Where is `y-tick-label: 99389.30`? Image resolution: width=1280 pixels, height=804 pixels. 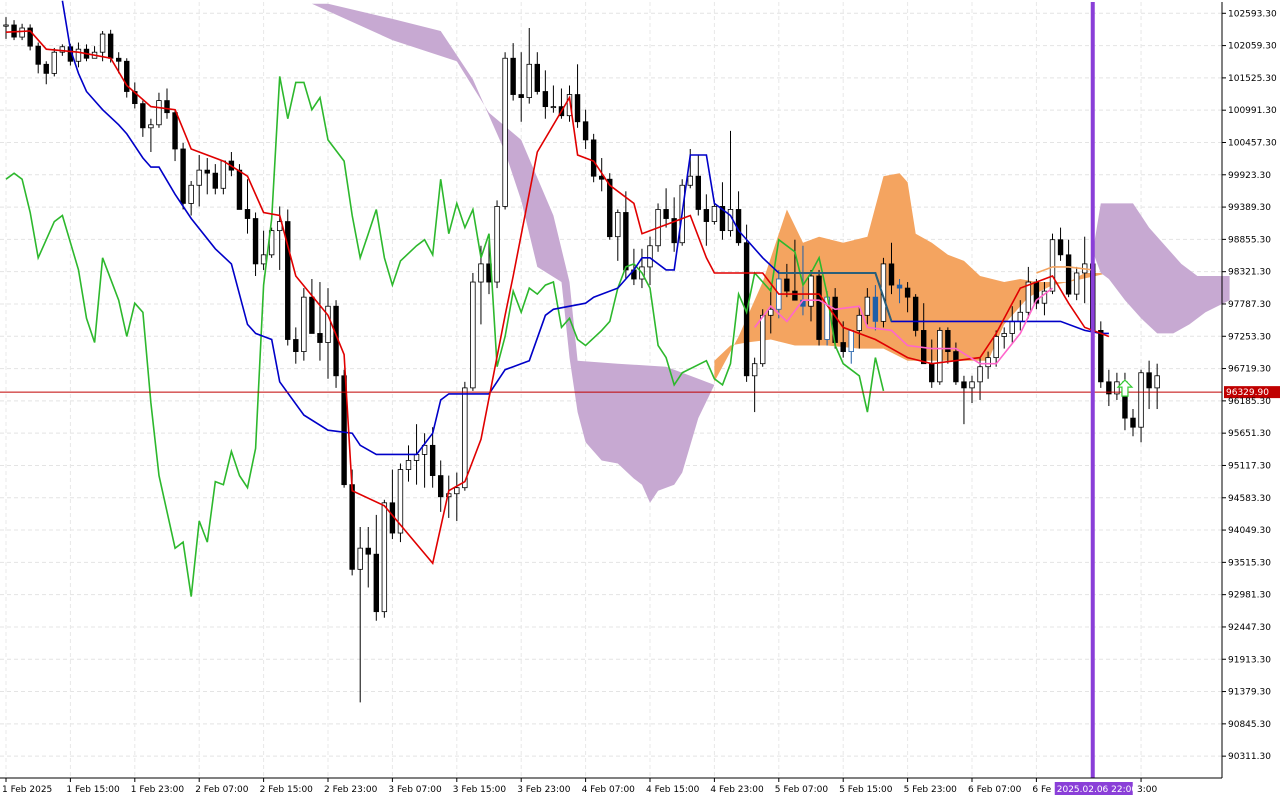
y-tick-label: 99389.30 is located at coordinates (1249, 208).